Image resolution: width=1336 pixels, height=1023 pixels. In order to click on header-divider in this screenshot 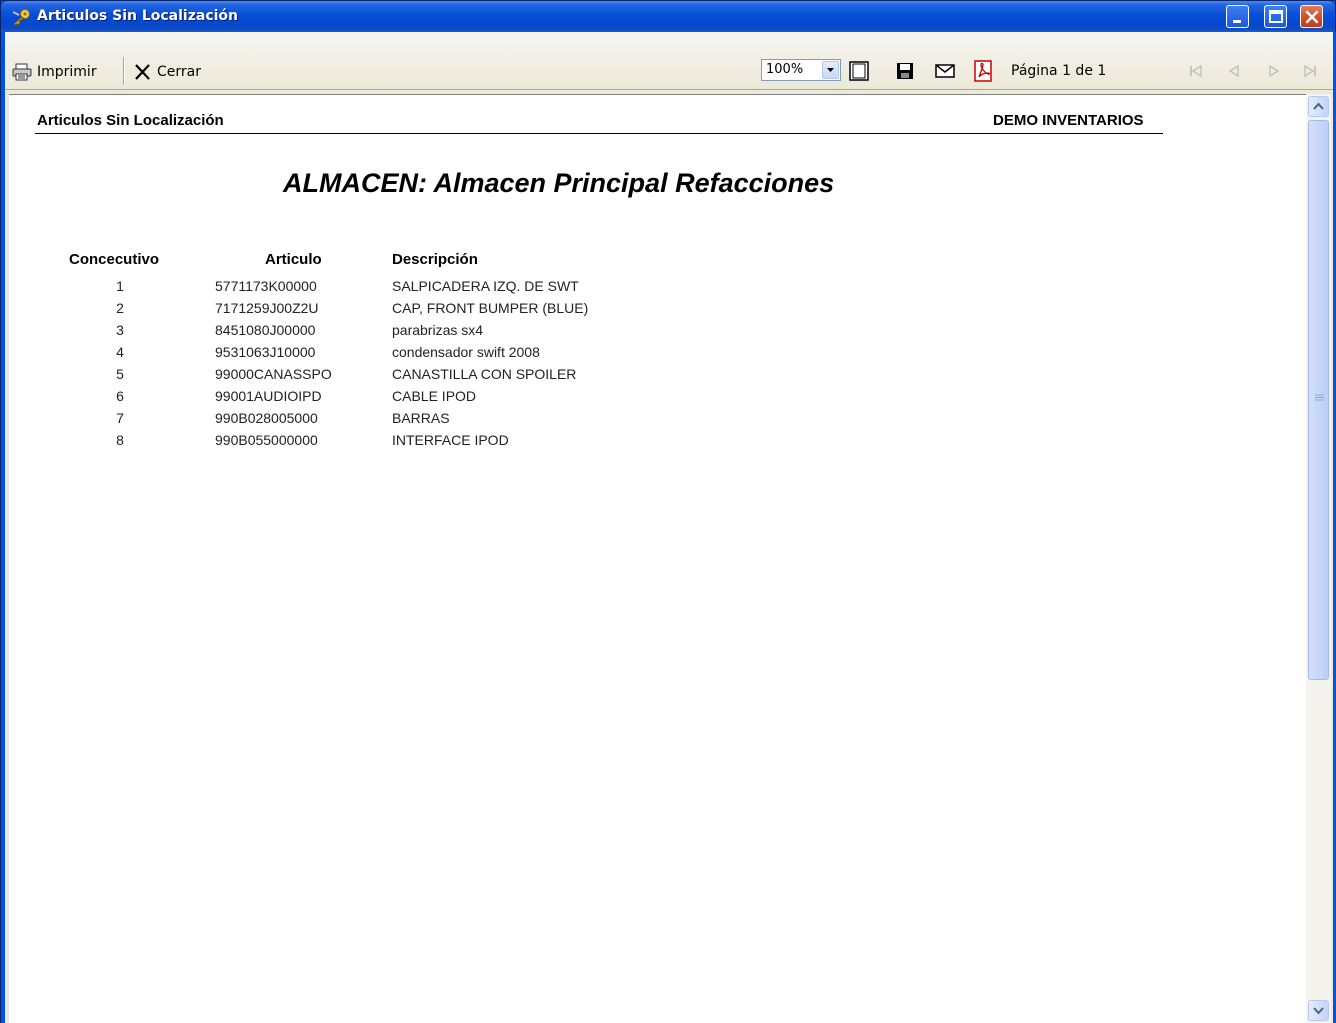, I will do `click(599, 133)`.